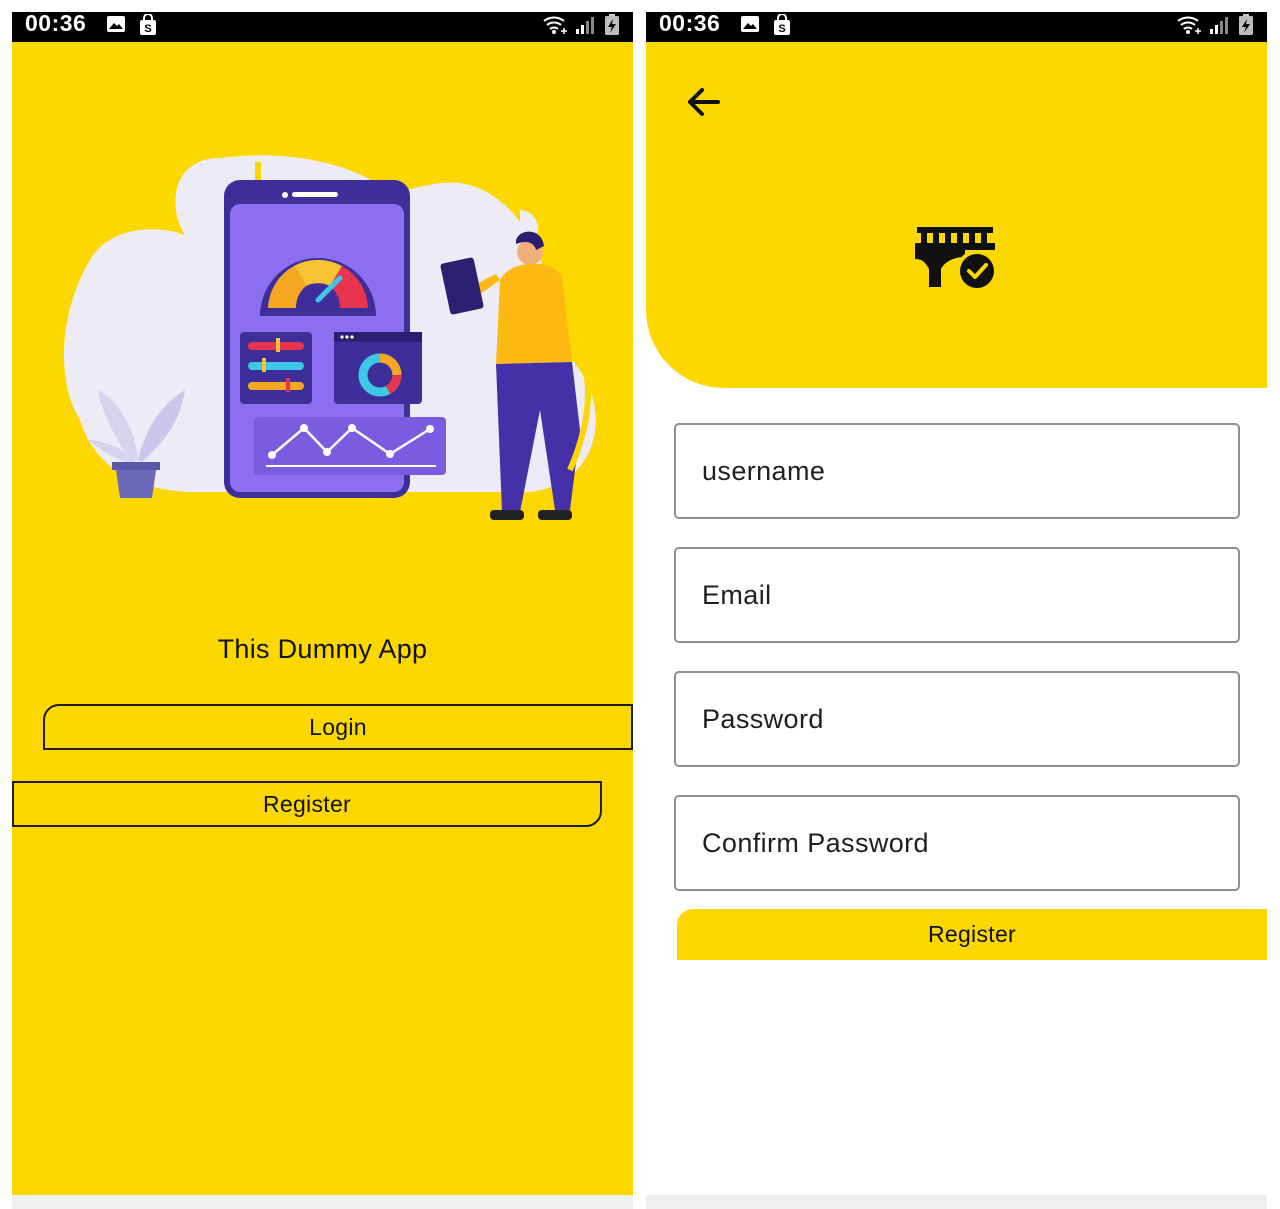 This screenshot has height=1209, width=1280. Describe the element at coordinates (329, 337) in the screenshot. I see `dashboard-illustration` at that location.